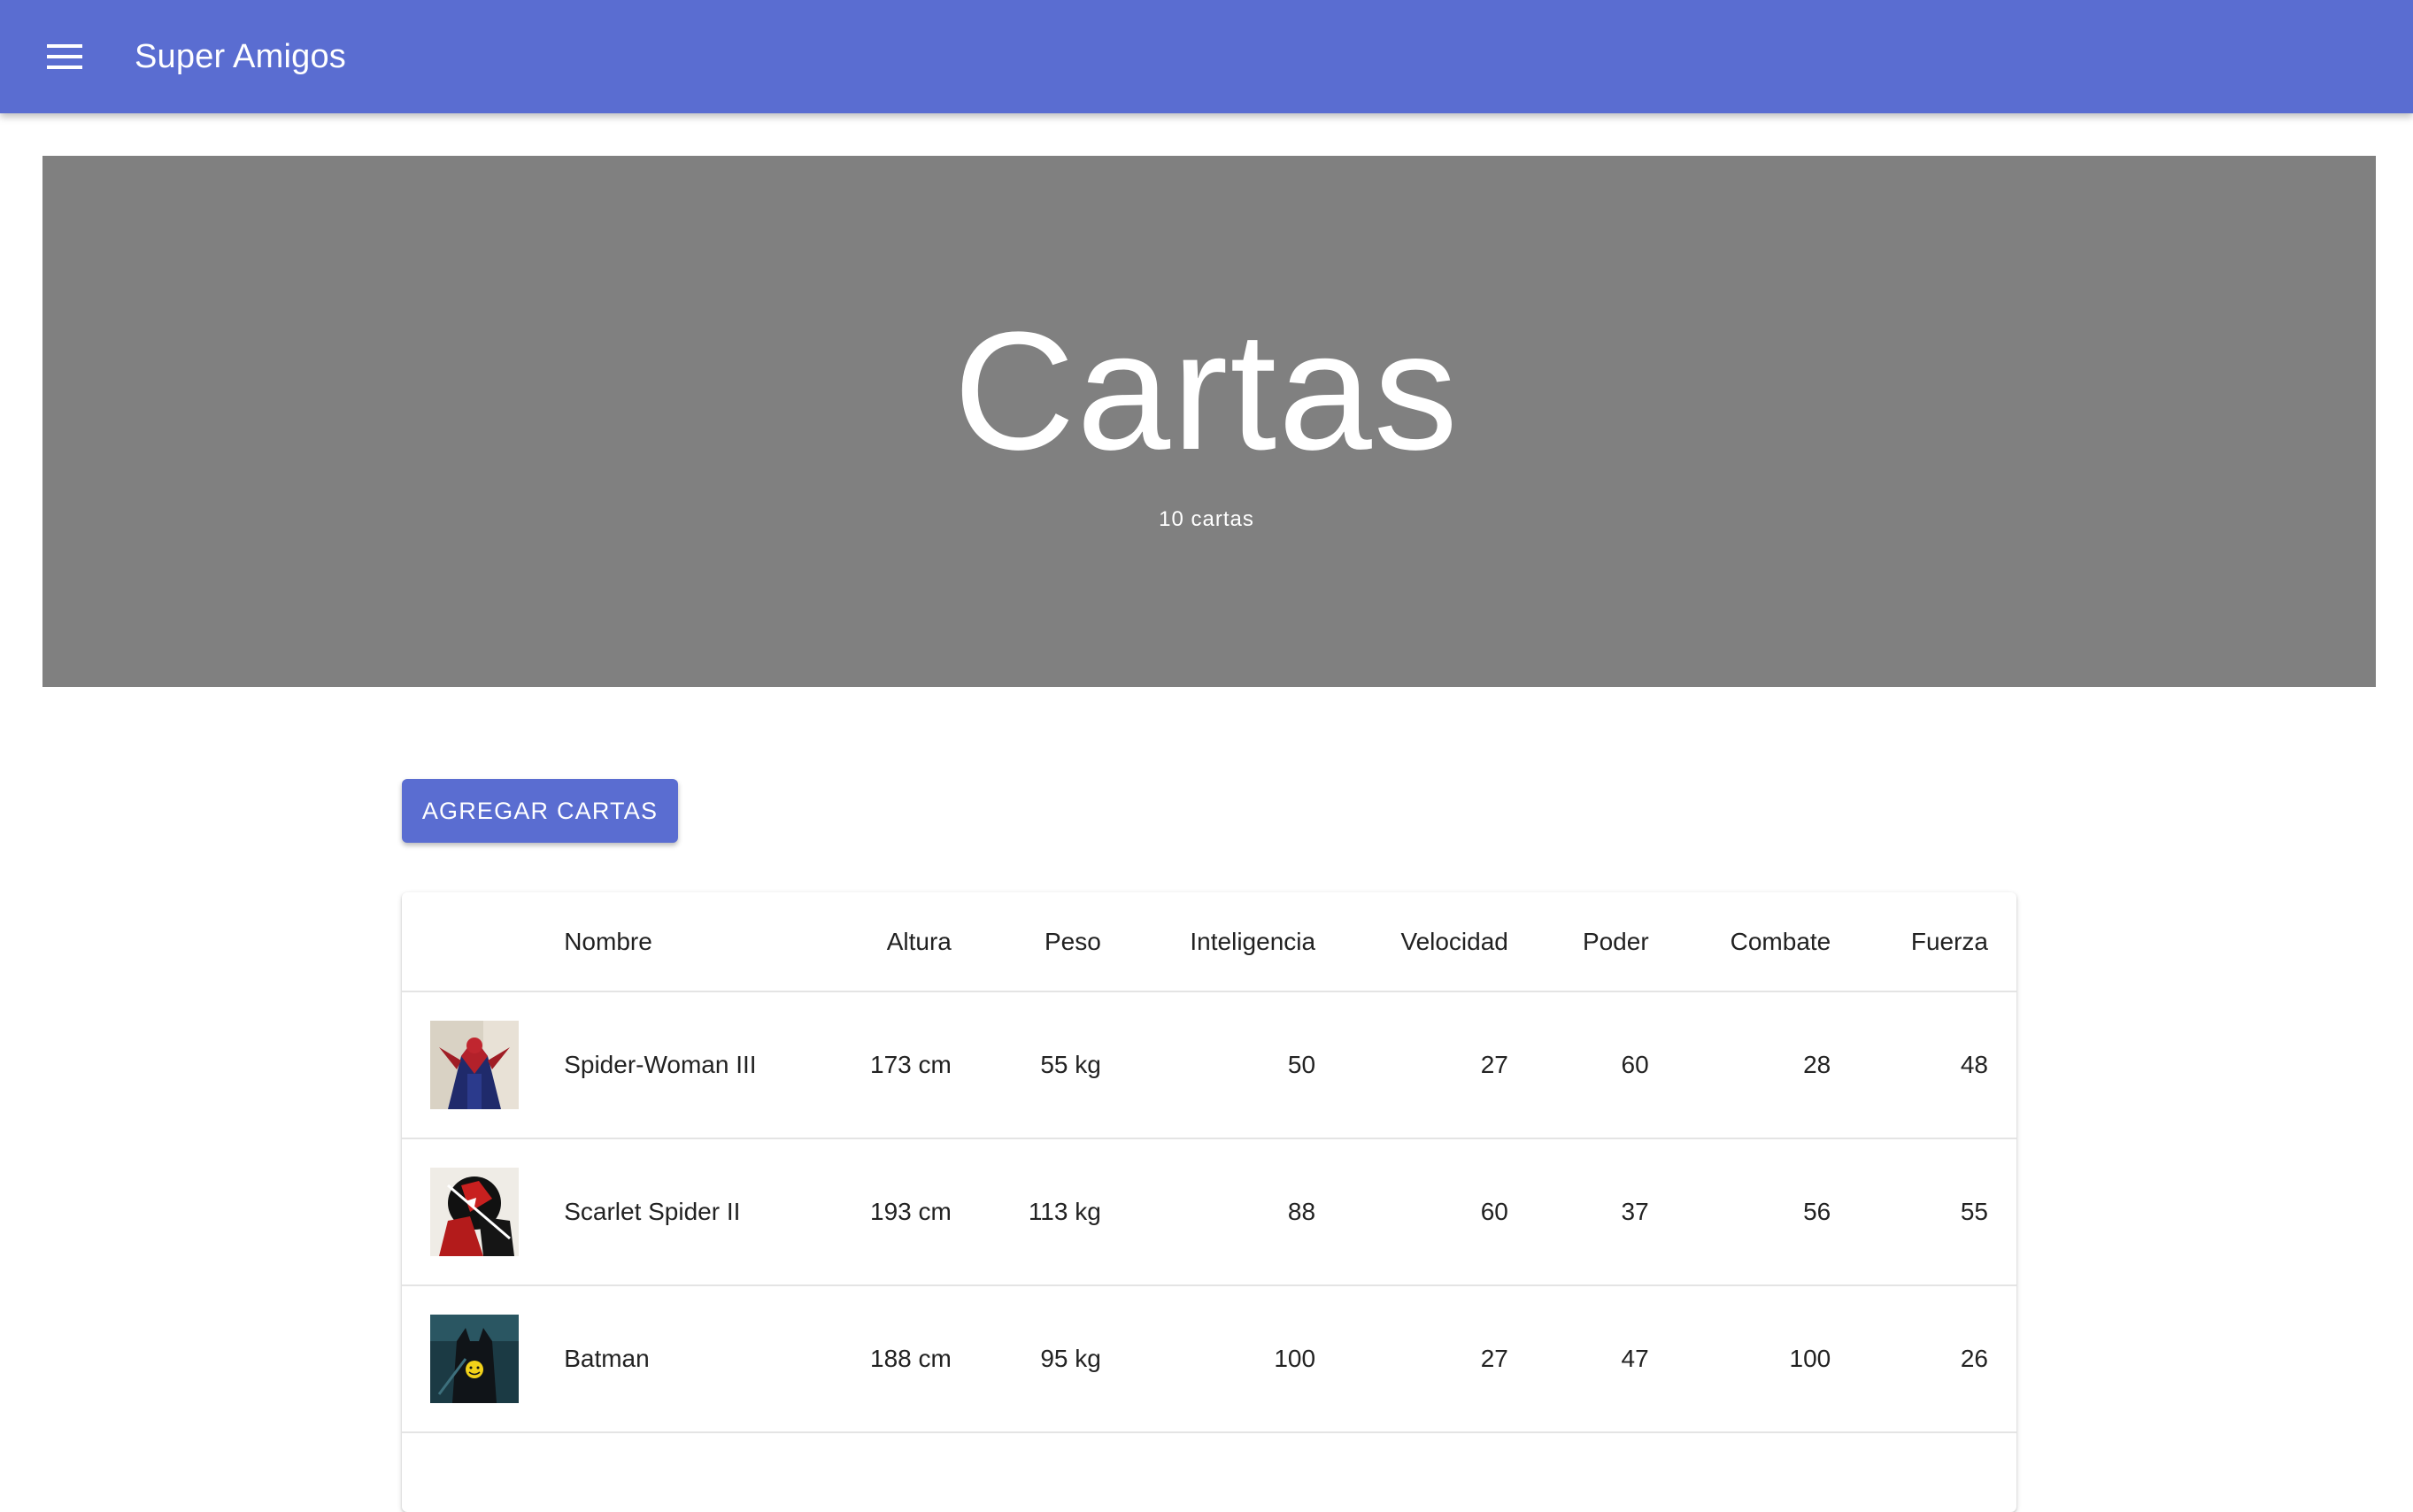  What do you see at coordinates (484, 942) in the screenshot?
I see `col-header-image` at bounding box center [484, 942].